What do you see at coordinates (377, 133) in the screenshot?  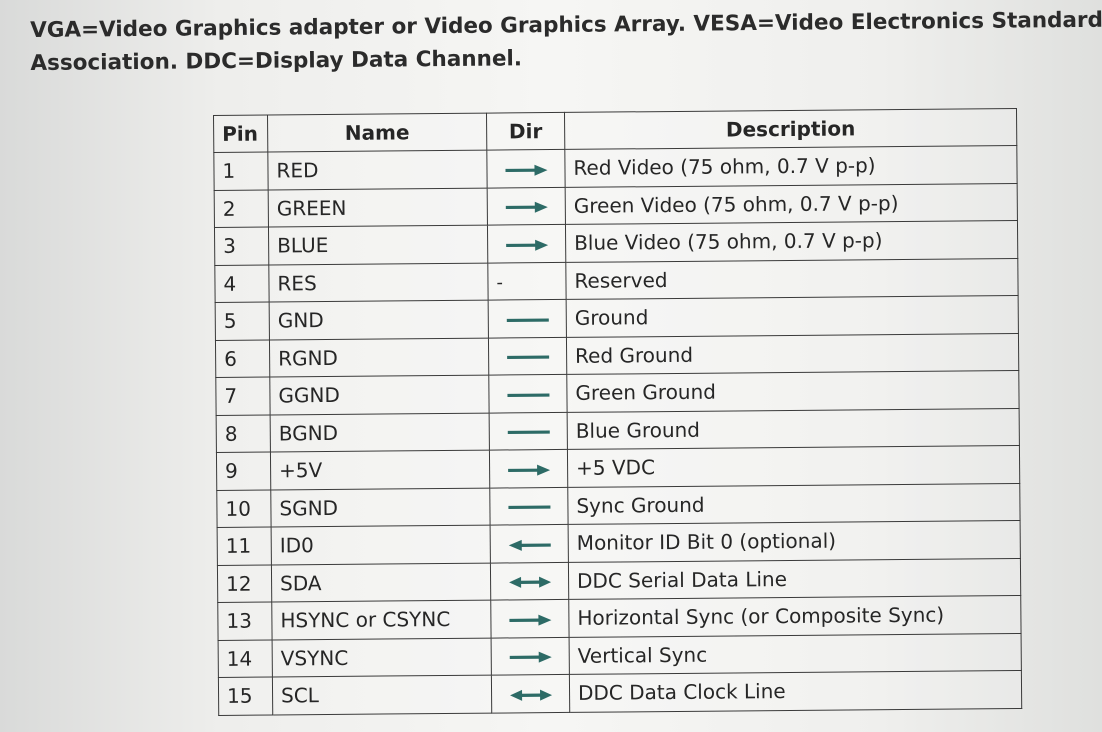 I see `header-name: Name` at bounding box center [377, 133].